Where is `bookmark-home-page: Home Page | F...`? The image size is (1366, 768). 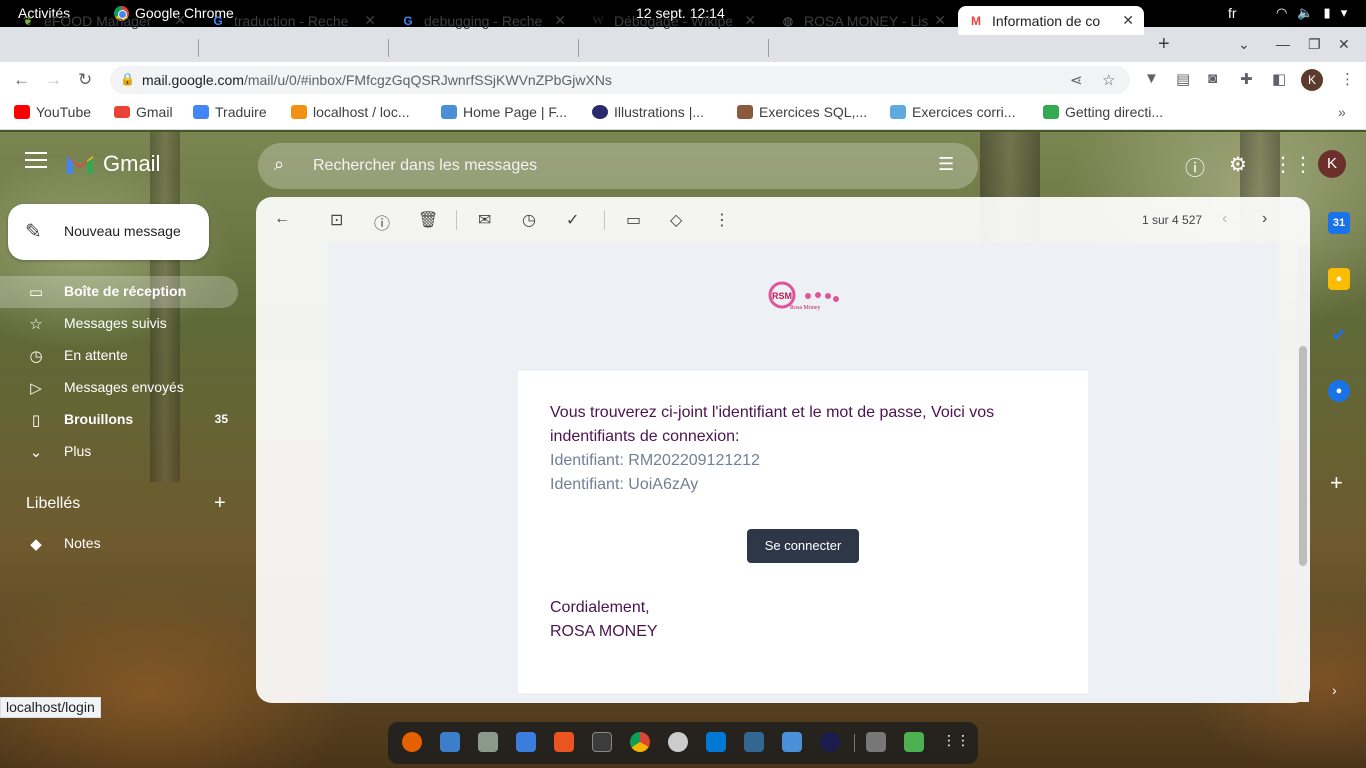 bookmark-home-page: Home Page | F... is located at coordinates (504, 112).